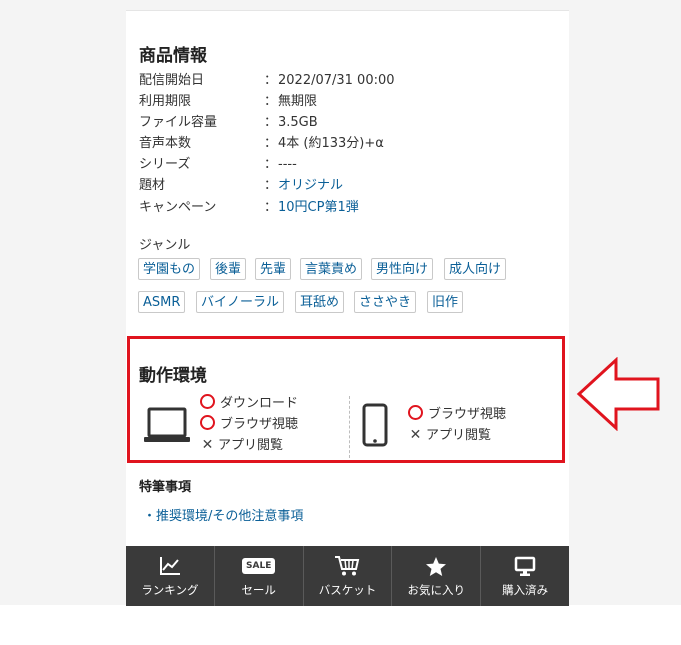  What do you see at coordinates (228, 269) in the screenshot?
I see `genre-tag: 後輩` at bounding box center [228, 269].